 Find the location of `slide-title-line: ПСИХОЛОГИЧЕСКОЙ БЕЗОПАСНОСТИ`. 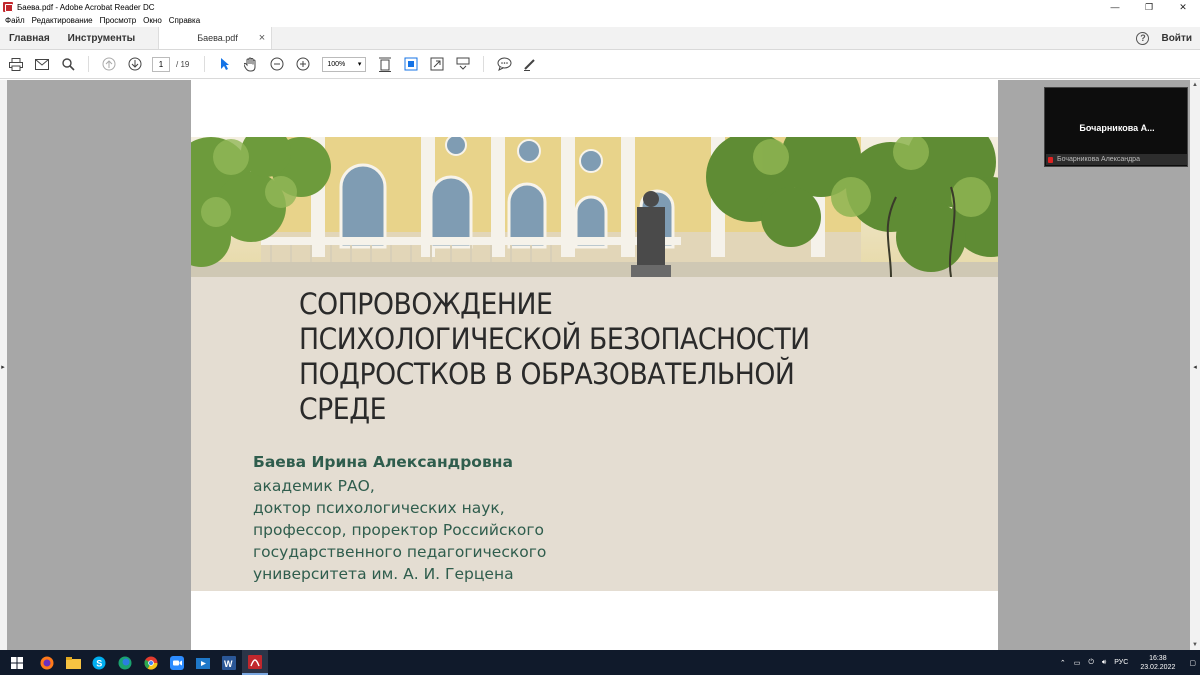

slide-title-line: ПСИХОЛОГИЧЕСКОЙ БЕЗОПАСНОСТИ is located at coordinates (554, 339).